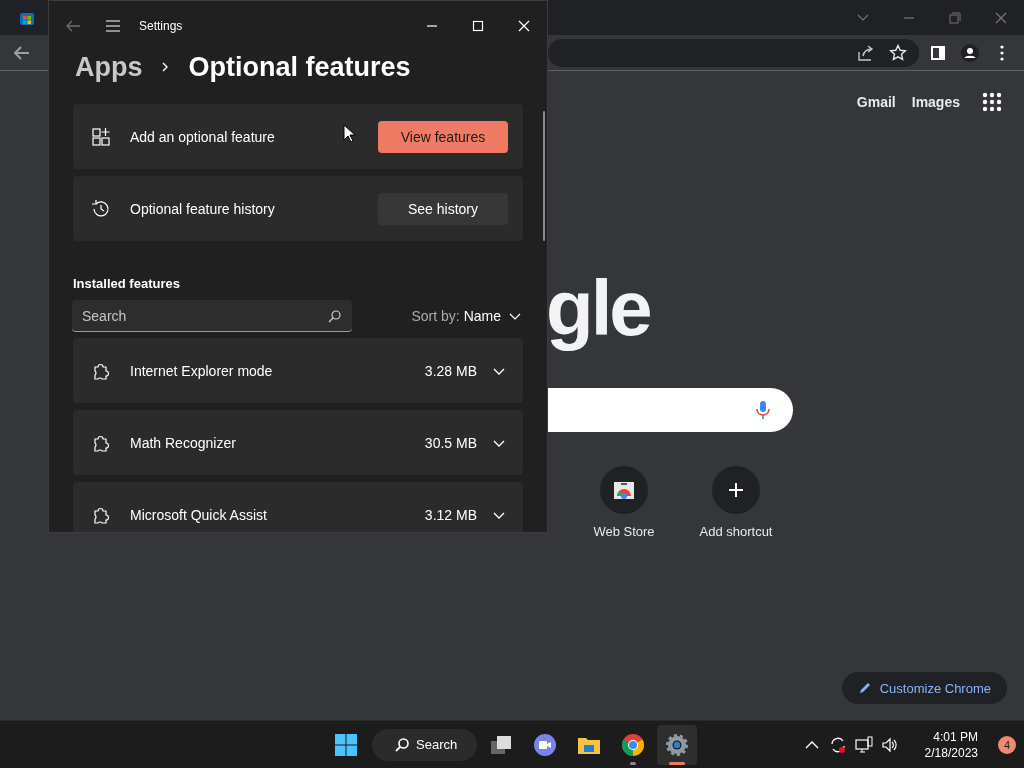 The height and width of the screenshot is (768, 1024). Describe the element at coordinates (101, 136) in the screenshot. I see `add-grid-icon` at that location.